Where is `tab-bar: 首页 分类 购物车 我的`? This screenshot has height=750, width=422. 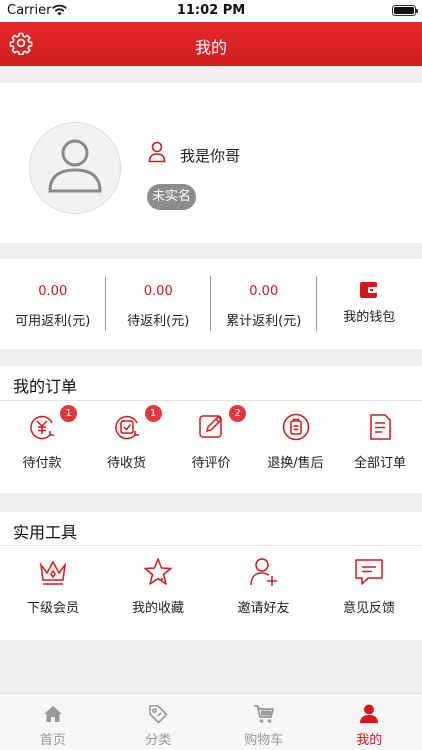 tab-bar: 首页 分类 购物车 我的 is located at coordinates (211, 721).